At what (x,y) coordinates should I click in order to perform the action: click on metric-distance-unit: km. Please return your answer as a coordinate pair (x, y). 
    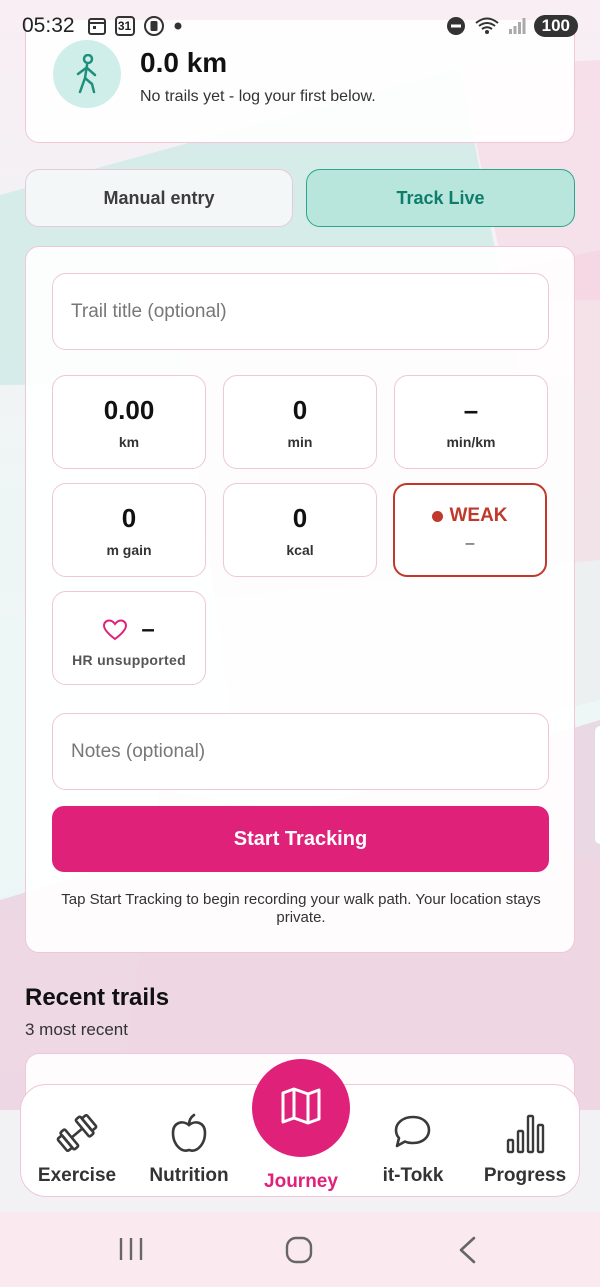
    Looking at the image, I should click on (129, 442).